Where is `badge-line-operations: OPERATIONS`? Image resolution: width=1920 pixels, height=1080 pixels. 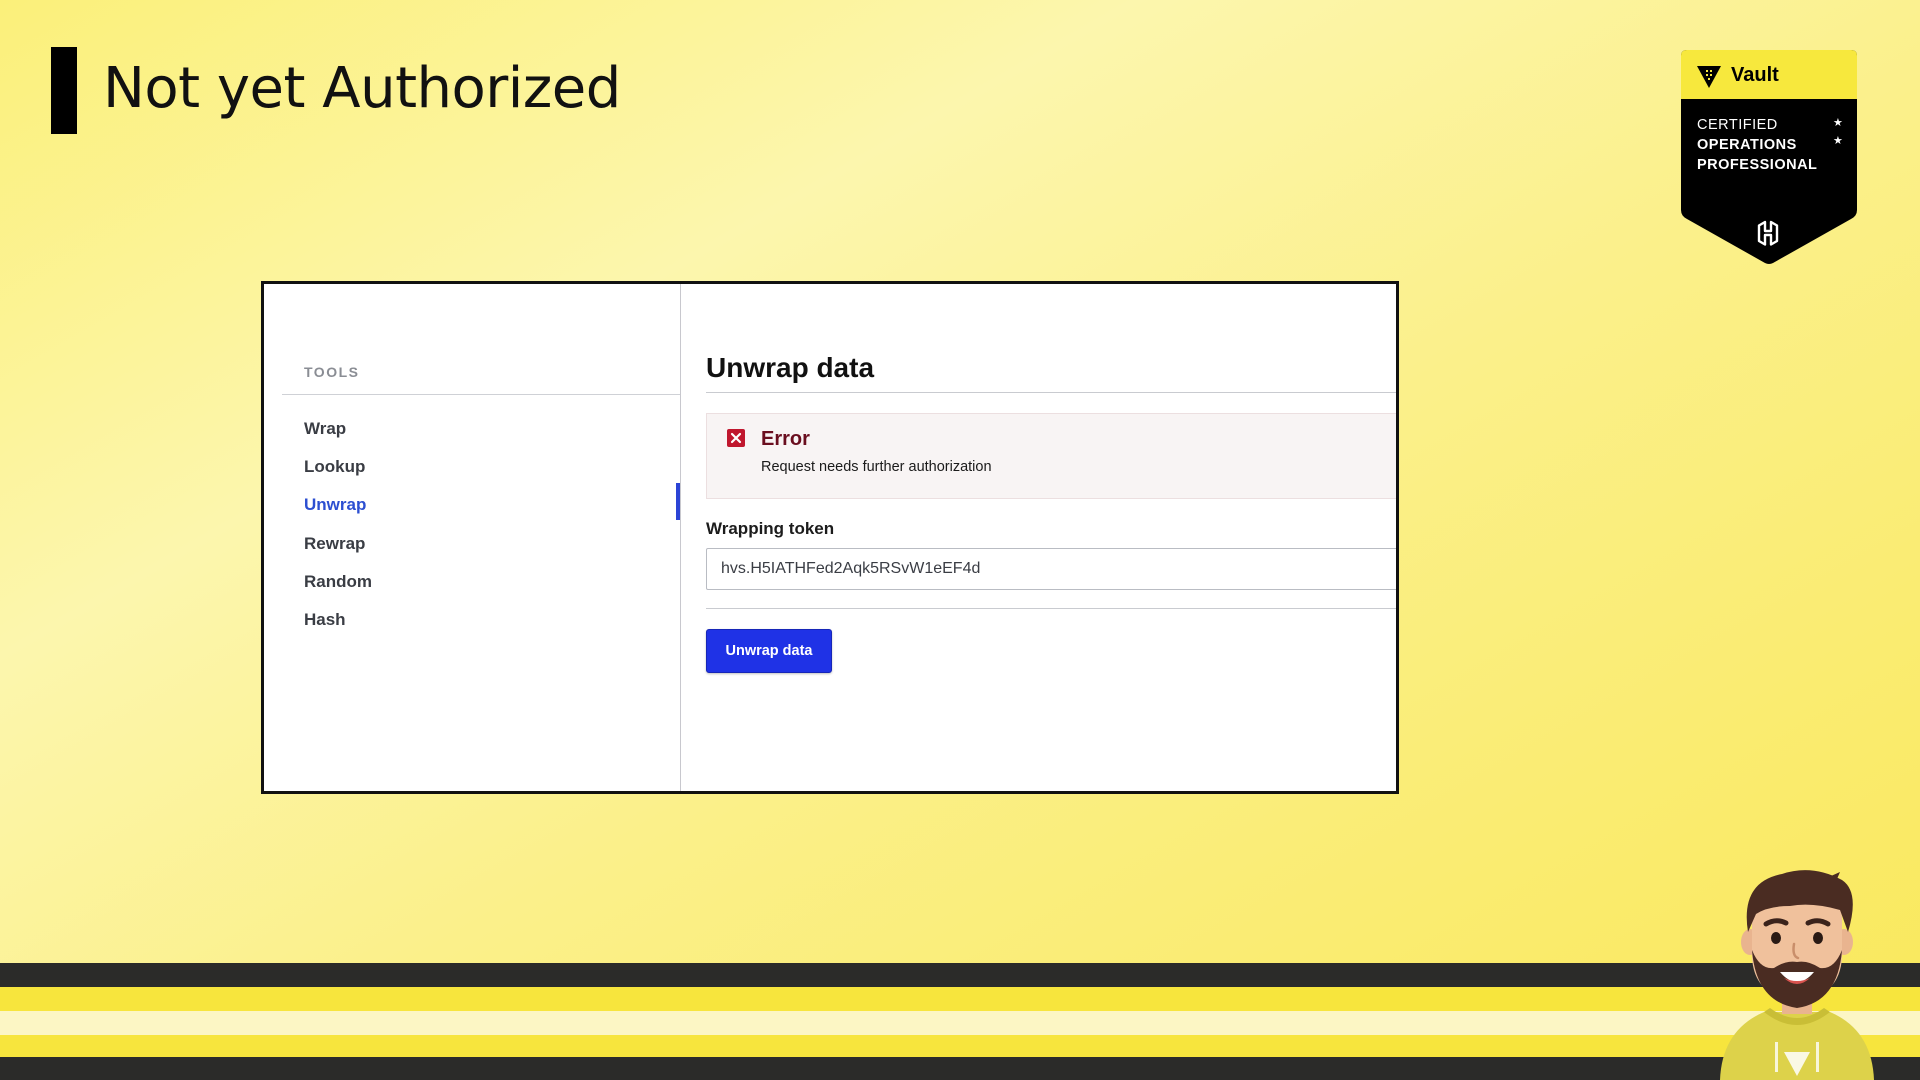
badge-line-operations: OPERATIONS is located at coordinates (1747, 145).